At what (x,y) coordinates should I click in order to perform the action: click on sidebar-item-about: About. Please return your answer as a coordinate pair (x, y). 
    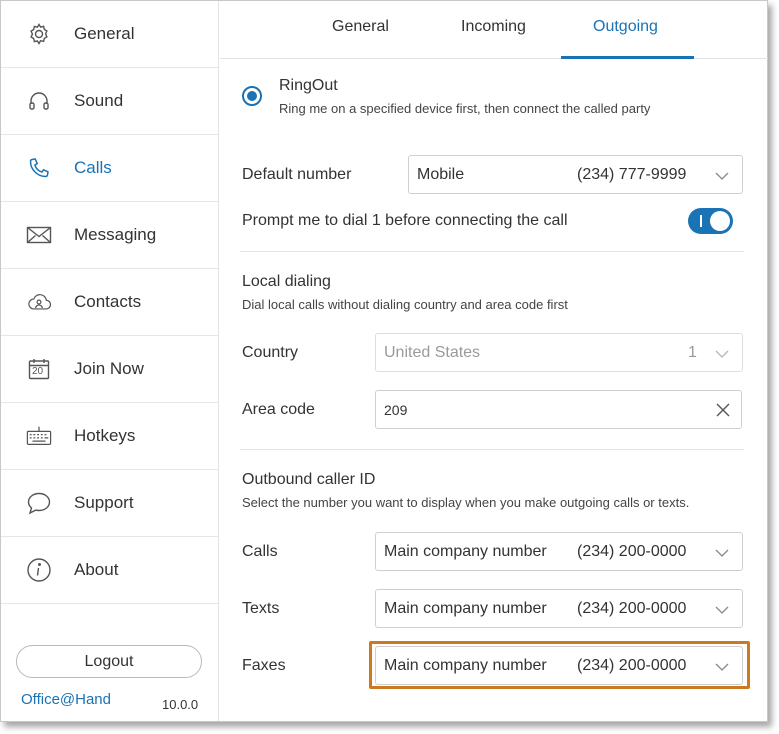
    Looking at the image, I should click on (109, 570).